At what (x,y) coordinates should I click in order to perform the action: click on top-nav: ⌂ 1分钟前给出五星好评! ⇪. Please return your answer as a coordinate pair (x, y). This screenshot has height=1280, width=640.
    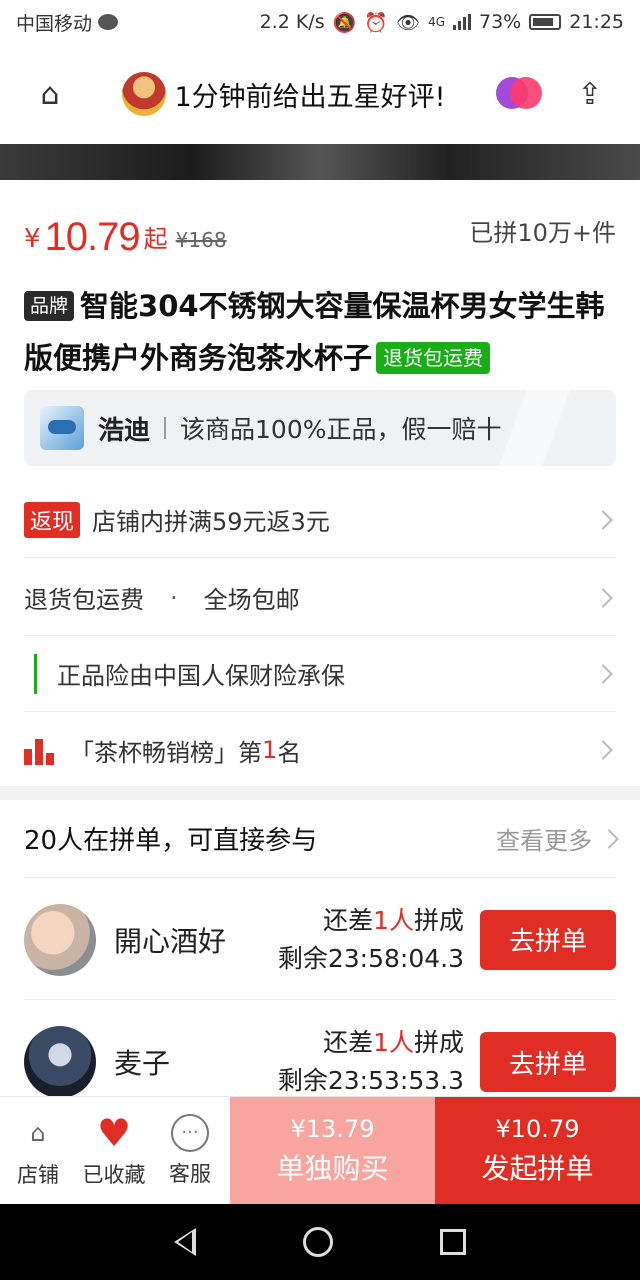
    Looking at the image, I should click on (320, 94).